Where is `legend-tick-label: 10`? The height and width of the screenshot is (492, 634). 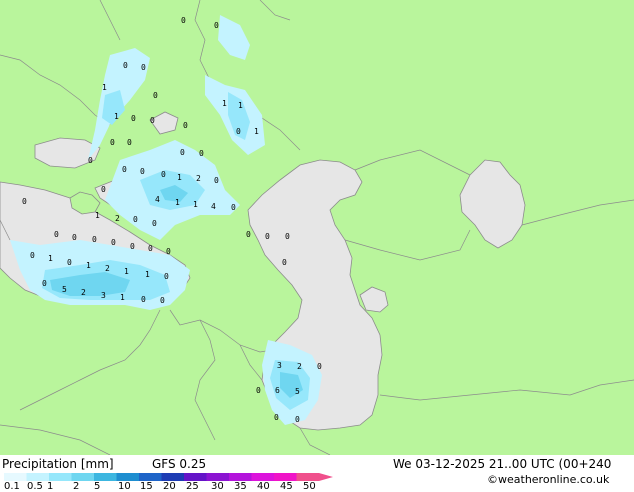 legend-tick-label: 10 is located at coordinates (124, 486).